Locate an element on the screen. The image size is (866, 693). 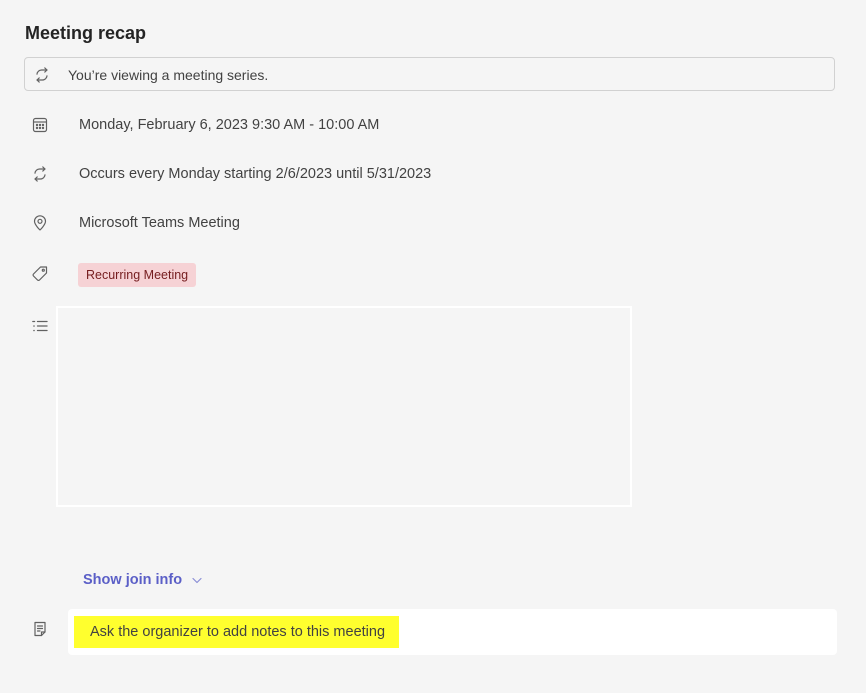
text-bullet-list-icon is located at coordinates (40, 327).